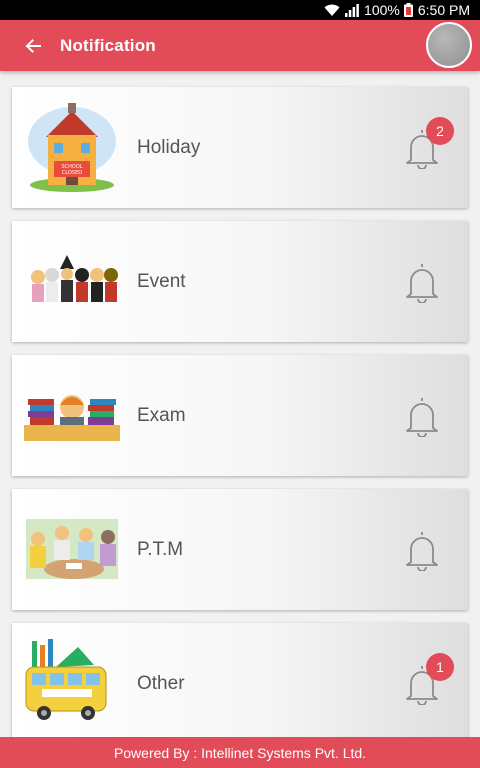 This screenshot has width=480, height=768. I want to click on status-bar: 100% 6:50 PM, so click(240, 10).